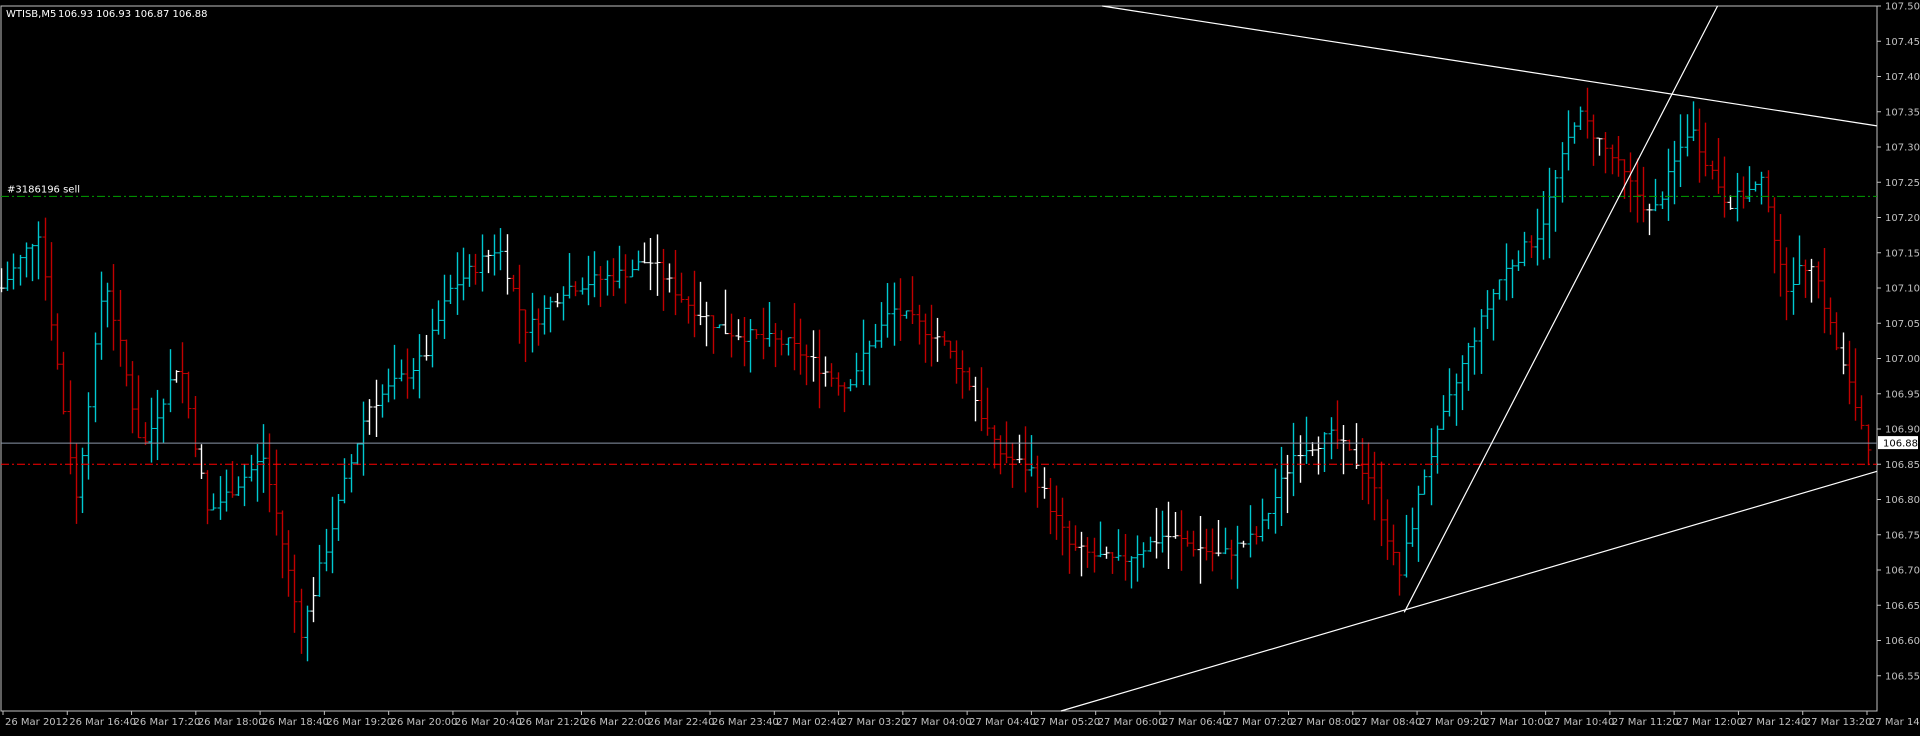 This screenshot has height=736, width=1920. I want to click on time-tick-label: 26 Mar 17:20, so click(167, 722).